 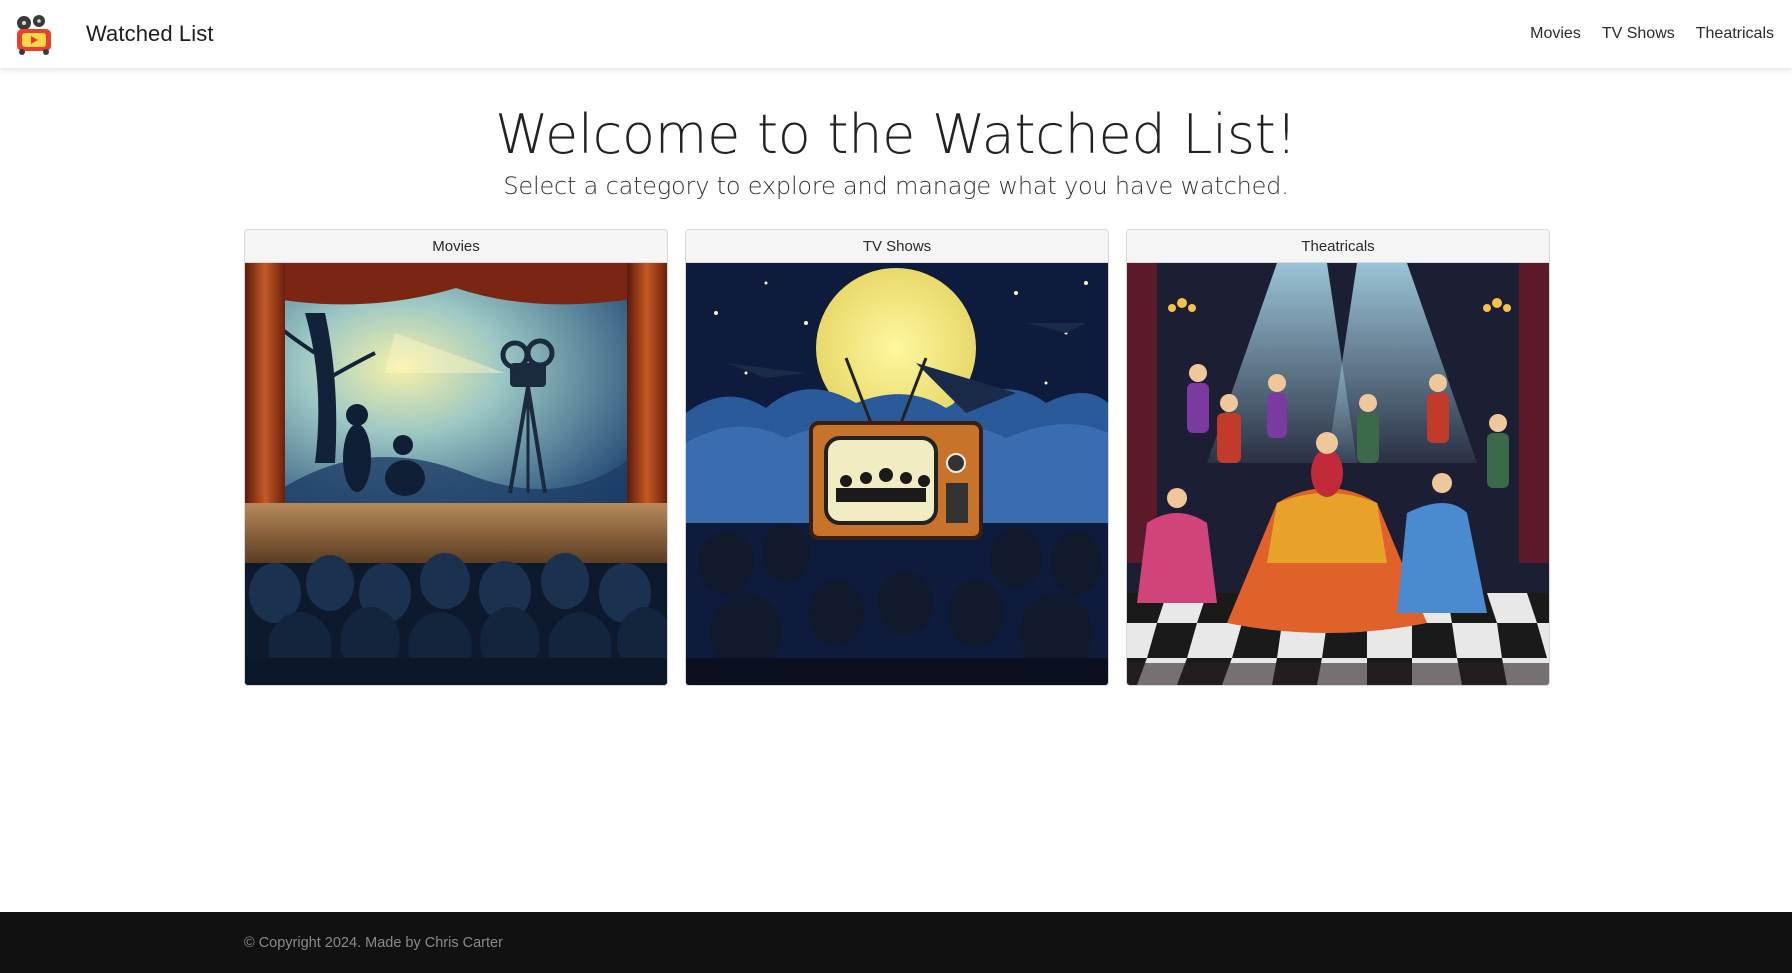 I want to click on card-title: Theatricals, so click(x=1338, y=246).